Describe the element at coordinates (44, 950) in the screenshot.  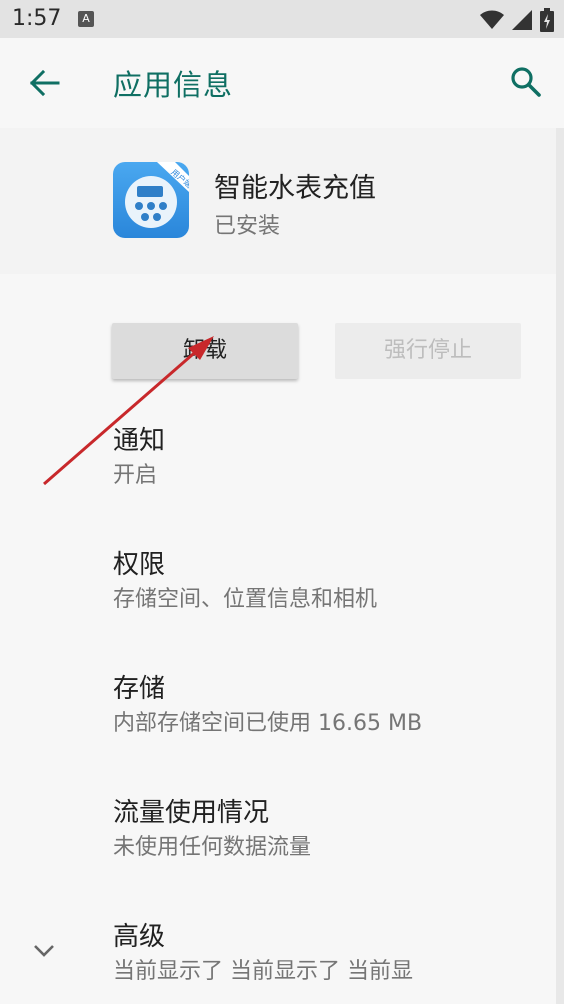
I see `chevron-down-icon` at that location.